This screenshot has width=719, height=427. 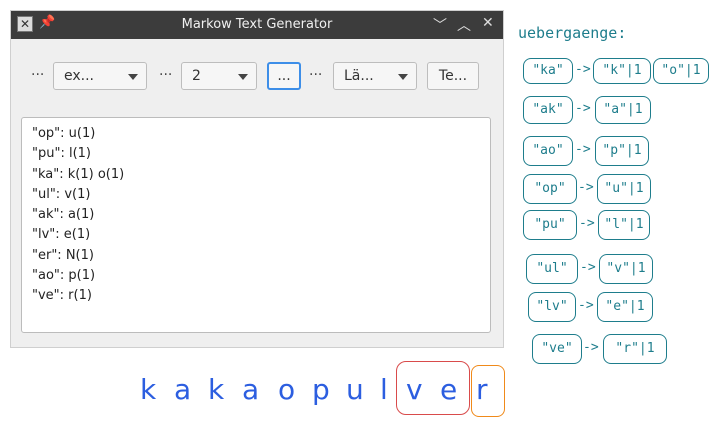 What do you see at coordinates (440, 25) in the screenshot?
I see `minimize-icon: ﹀` at bounding box center [440, 25].